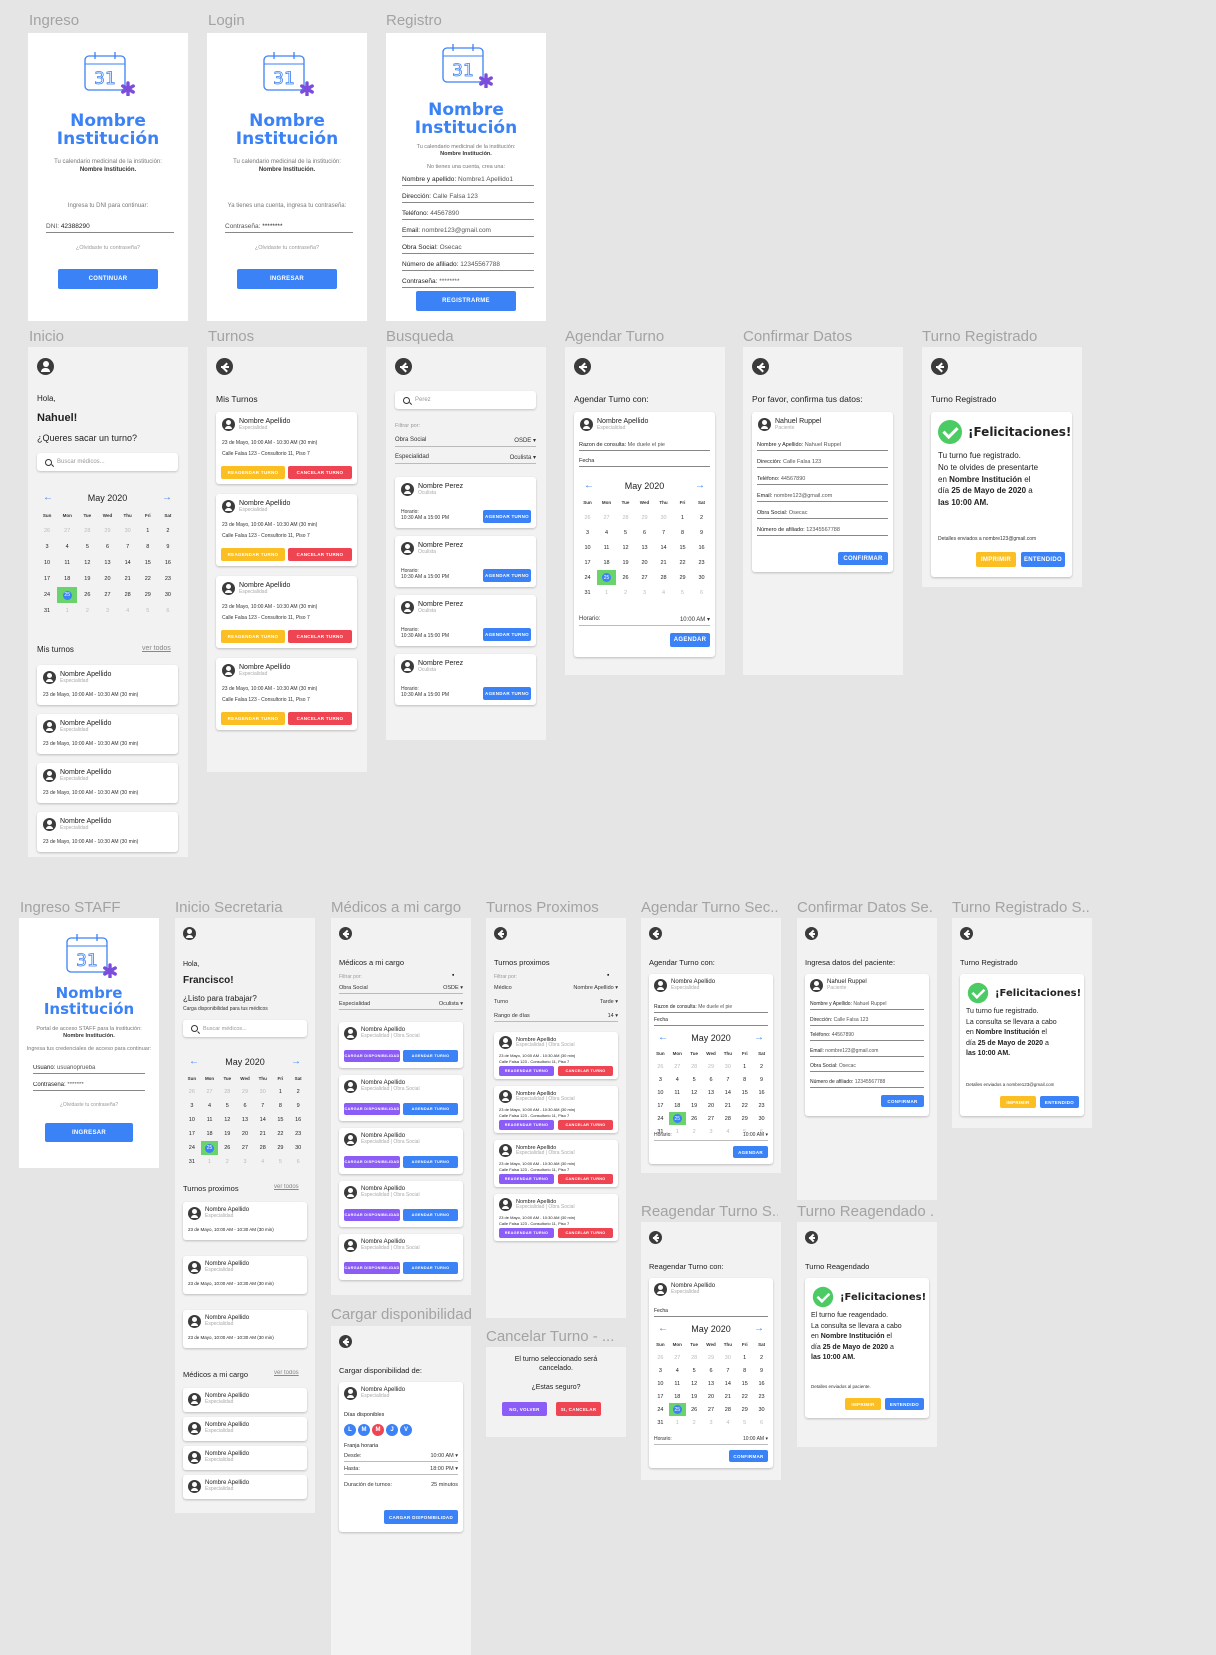 This screenshot has height=1655, width=1216. I want to click on calendar-day: 8, so click(682, 532).